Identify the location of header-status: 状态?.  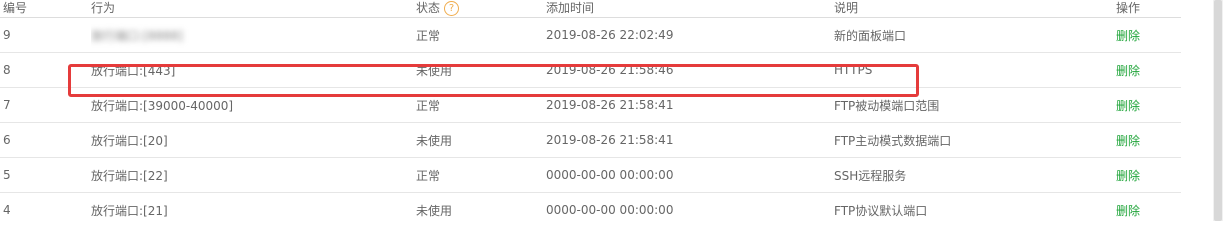
(481, 9).